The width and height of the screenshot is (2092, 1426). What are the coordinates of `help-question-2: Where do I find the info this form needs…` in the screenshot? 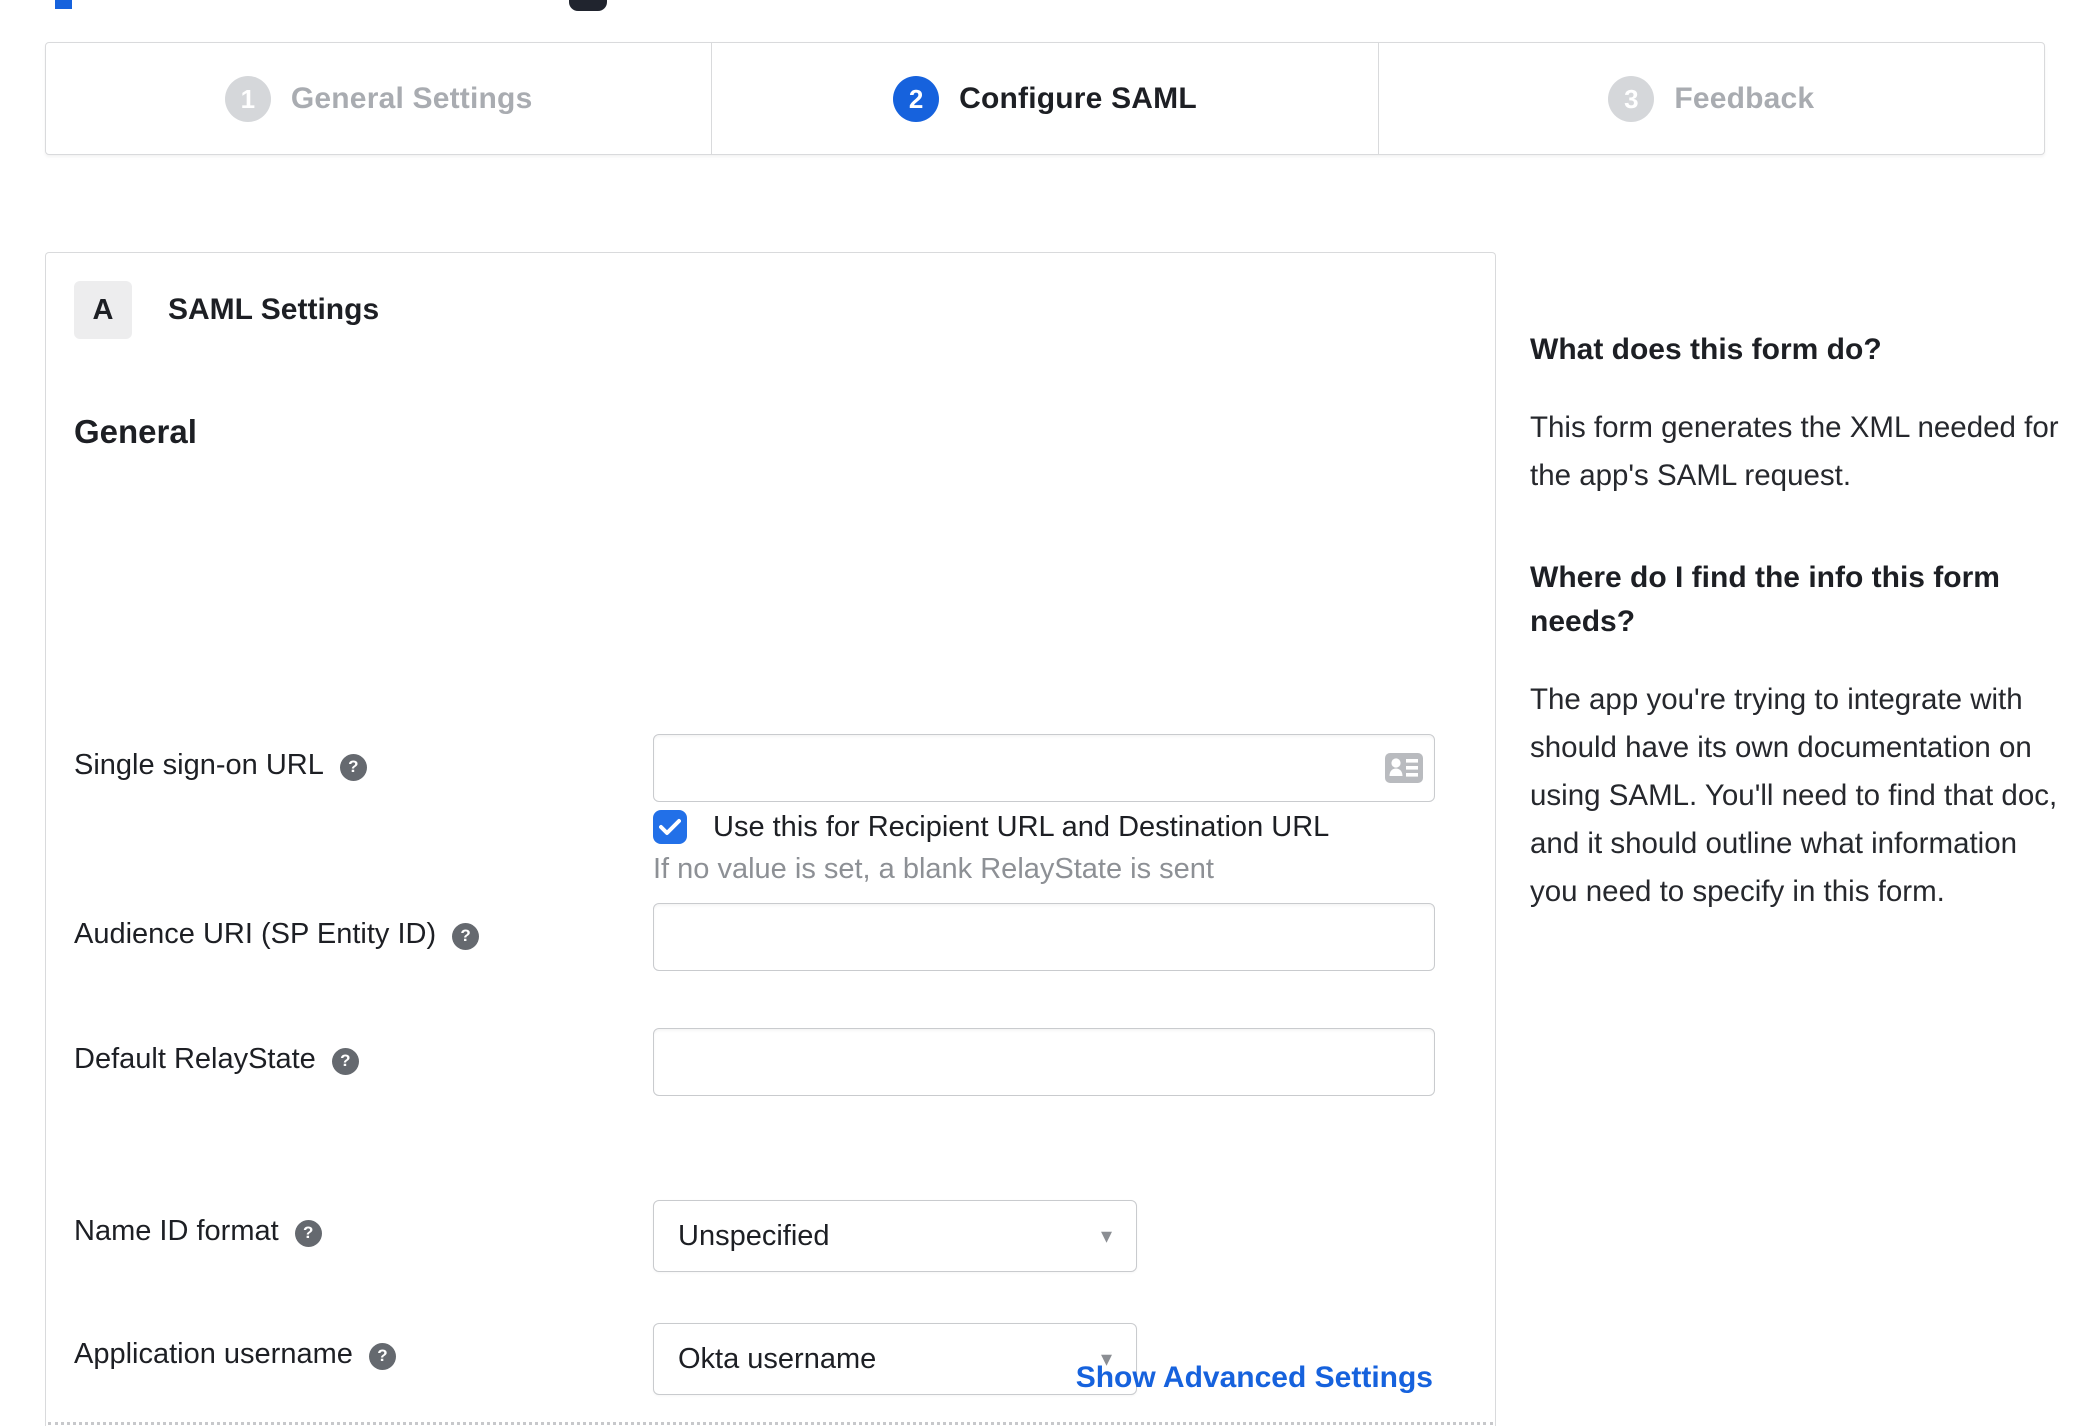 It's located at (1765, 599).